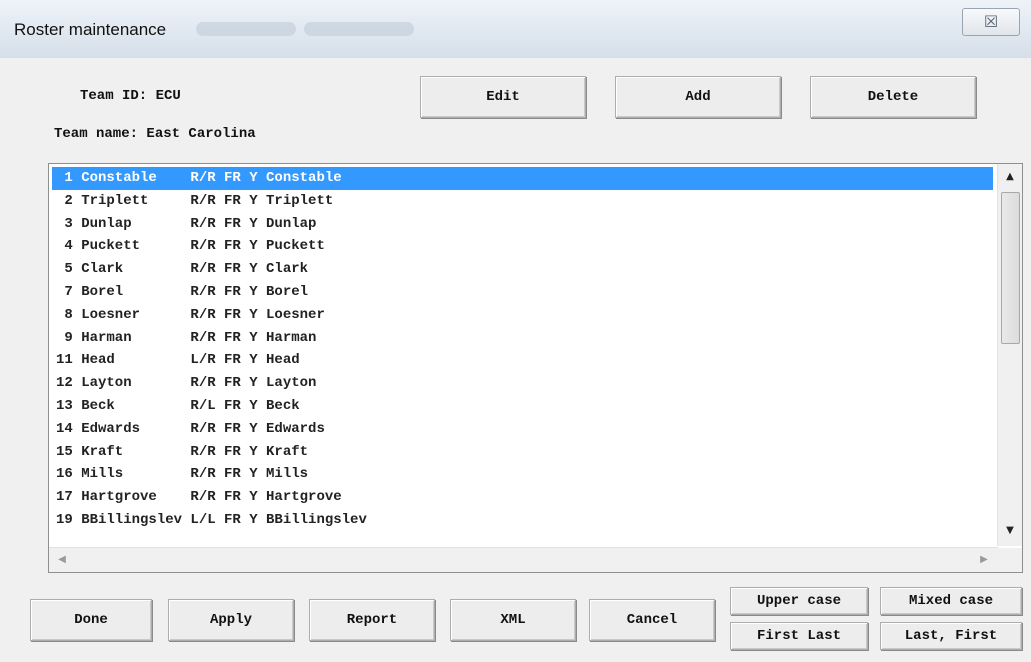 The width and height of the screenshot is (1031, 662). I want to click on close-button: ☒, so click(991, 22).